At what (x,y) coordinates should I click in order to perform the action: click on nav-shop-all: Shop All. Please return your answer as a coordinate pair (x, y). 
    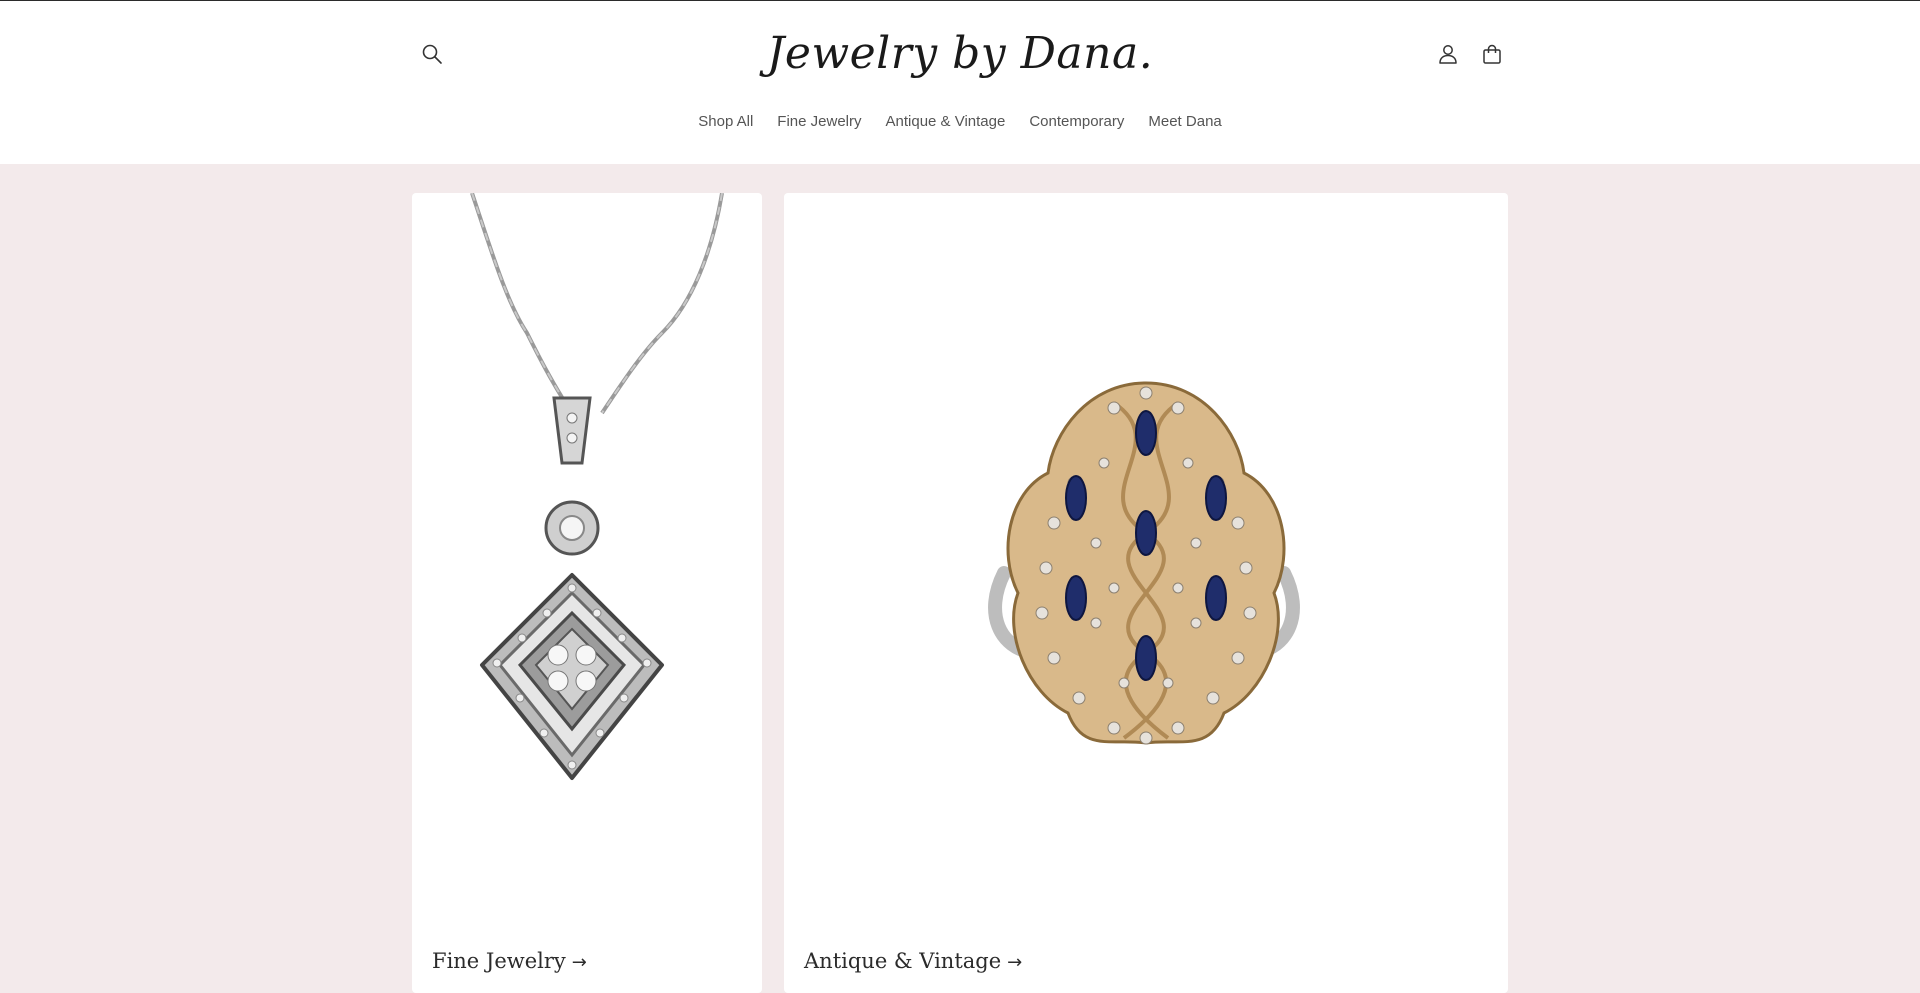
    Looking at the image, I should click on (725, 124).